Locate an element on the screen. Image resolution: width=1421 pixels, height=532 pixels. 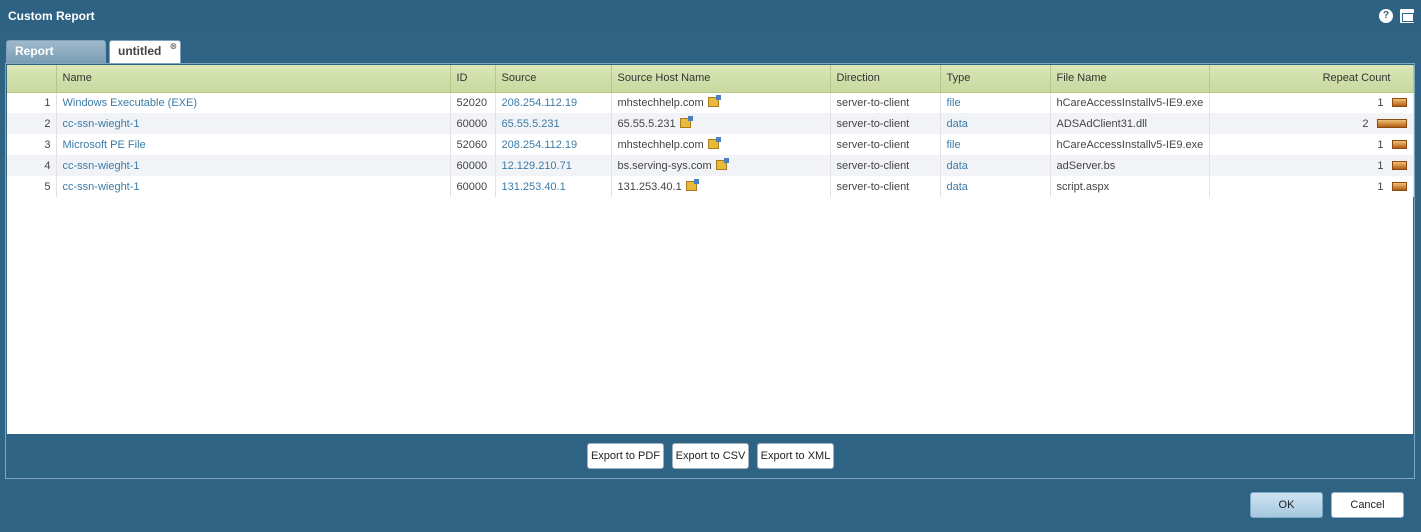
maximize-icon is located at coordinates (1407, 16).